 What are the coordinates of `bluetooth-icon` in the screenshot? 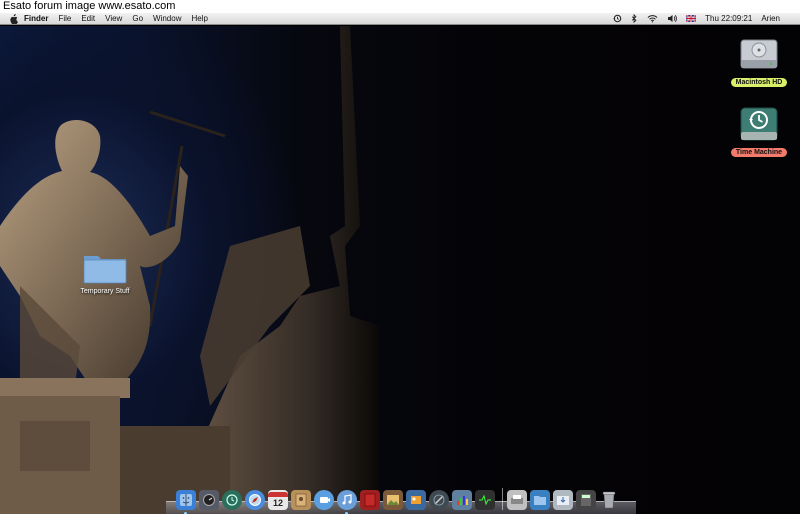 It's located at (634, 18).